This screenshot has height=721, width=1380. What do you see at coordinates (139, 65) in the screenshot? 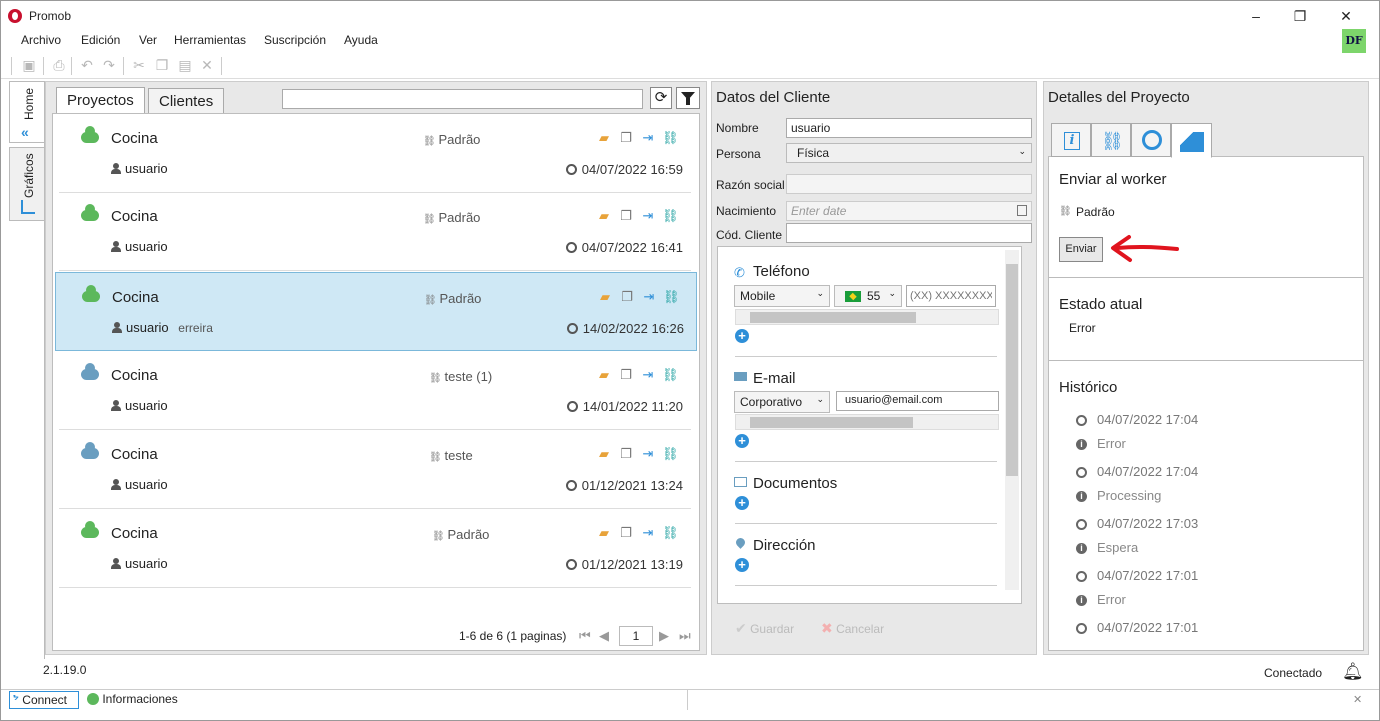
I see `cut-icon: ✂` at bounding box center [139, 65].